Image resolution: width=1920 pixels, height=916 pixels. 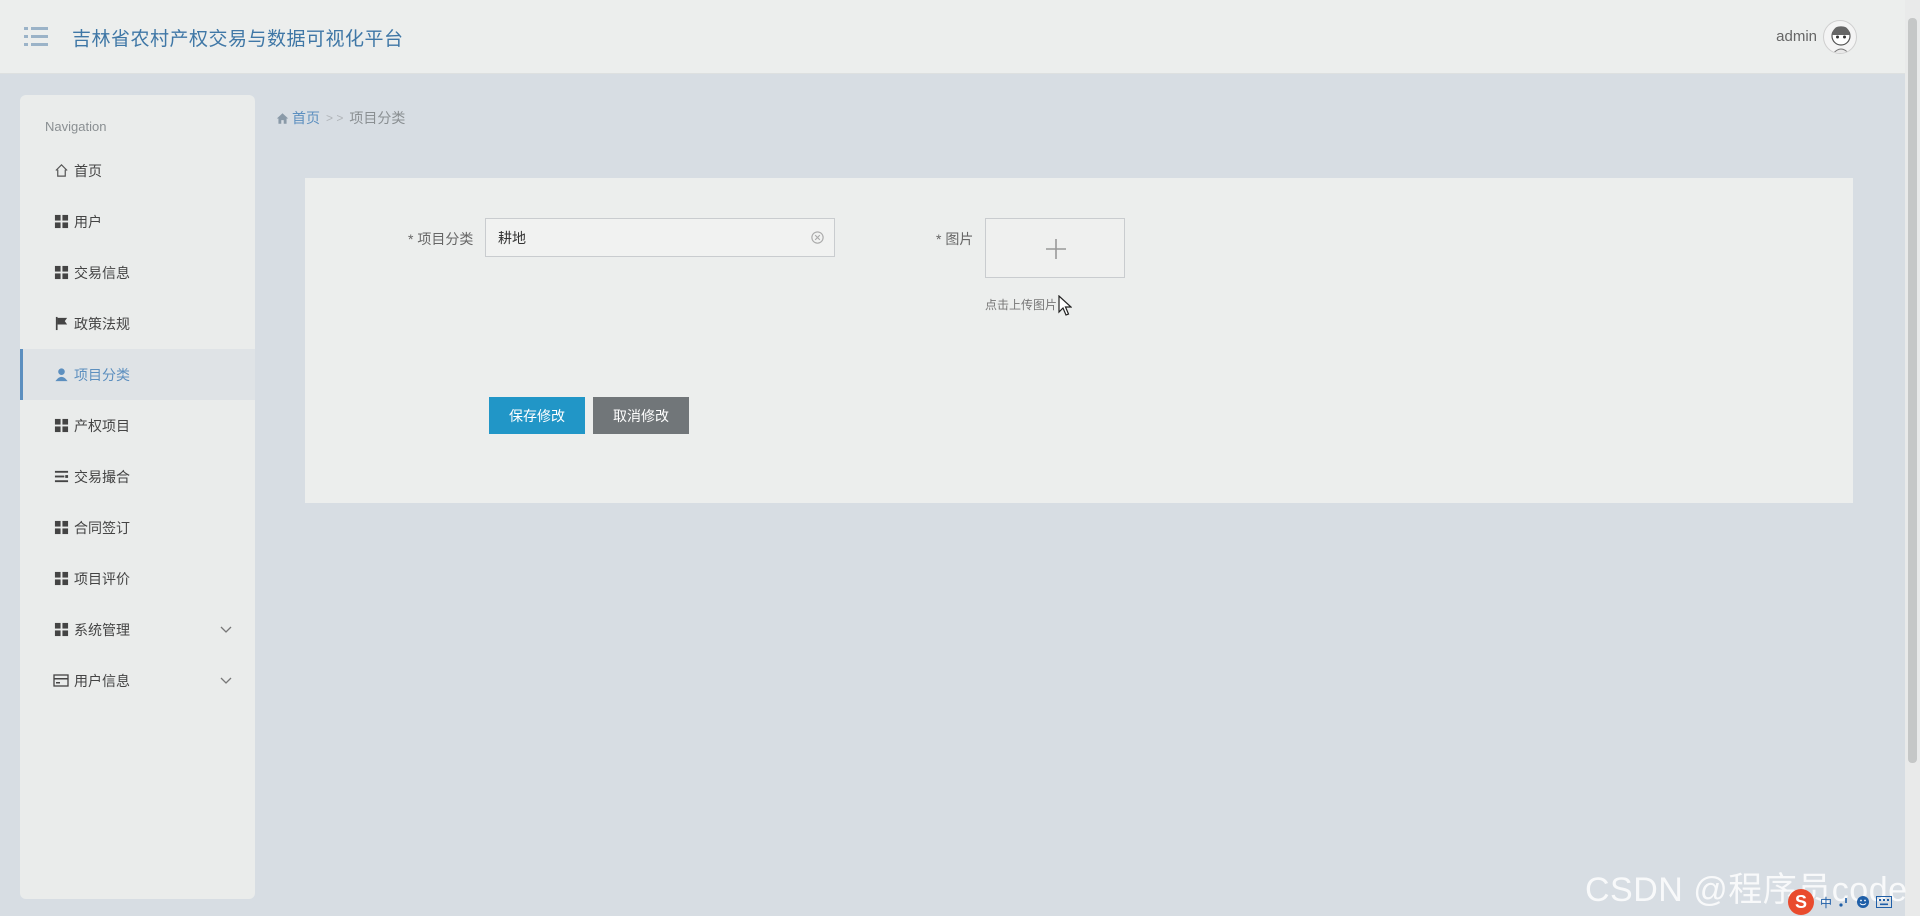 I want to click on ime-logo-icon: S, so click(x=1801, y=902).